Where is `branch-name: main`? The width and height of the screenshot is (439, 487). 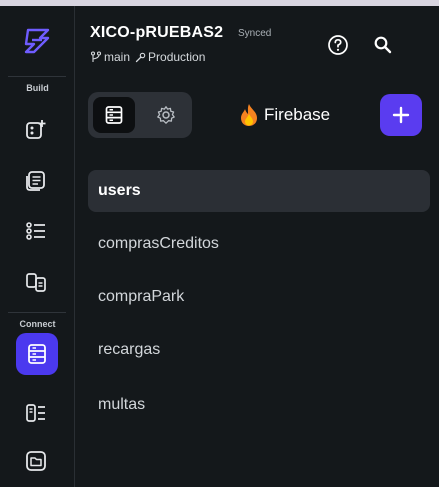
branch-name: main is located at coordinates (117, 57).